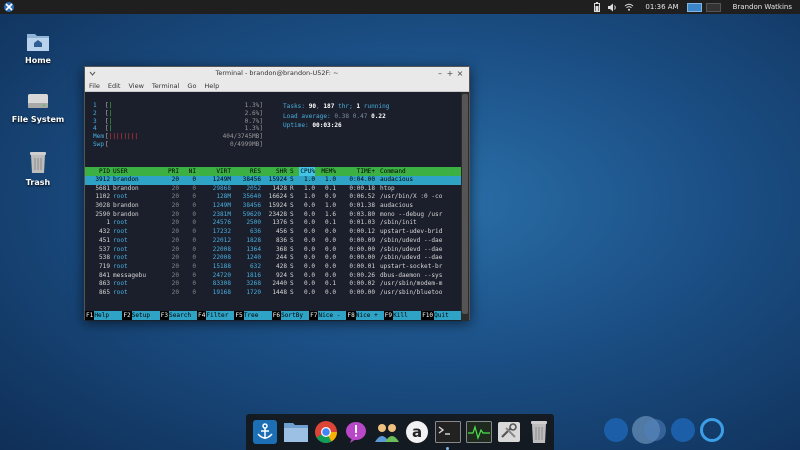 This screenshot has width=800, height=450. Describe the element at coordinates (165, 86) in the screenshot. I see `menu-terminal: Terminal` at that location.